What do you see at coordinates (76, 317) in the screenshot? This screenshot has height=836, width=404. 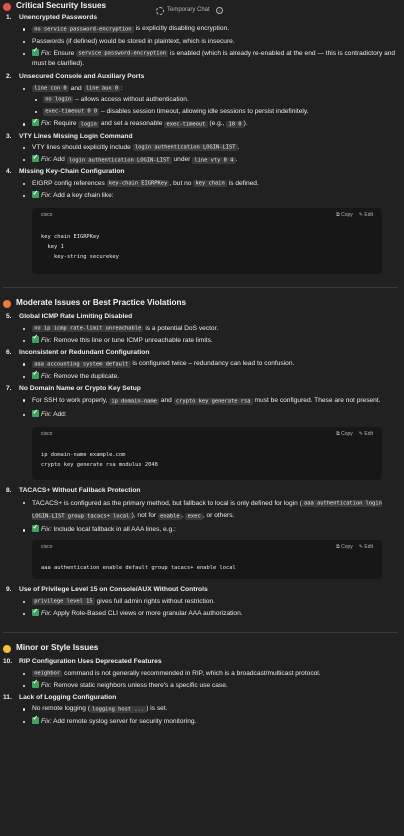 I see `issue-title: Global ICMP Rate Limiting Disabled` at bounding box center [76, 317].